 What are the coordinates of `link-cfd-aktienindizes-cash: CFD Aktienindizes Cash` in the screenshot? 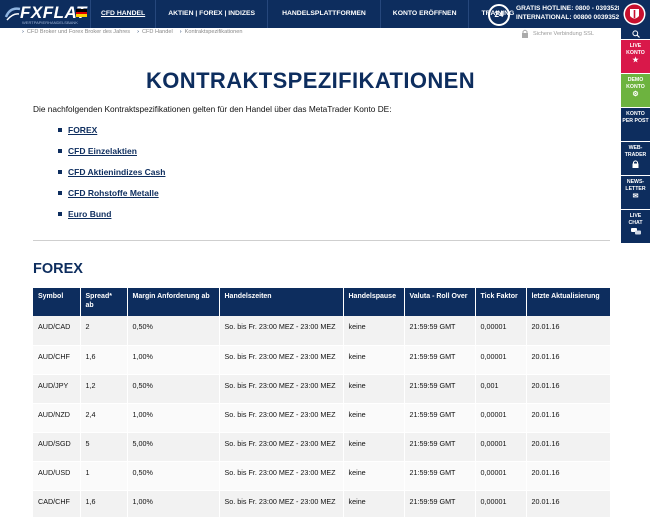 It's located at (111, 177).